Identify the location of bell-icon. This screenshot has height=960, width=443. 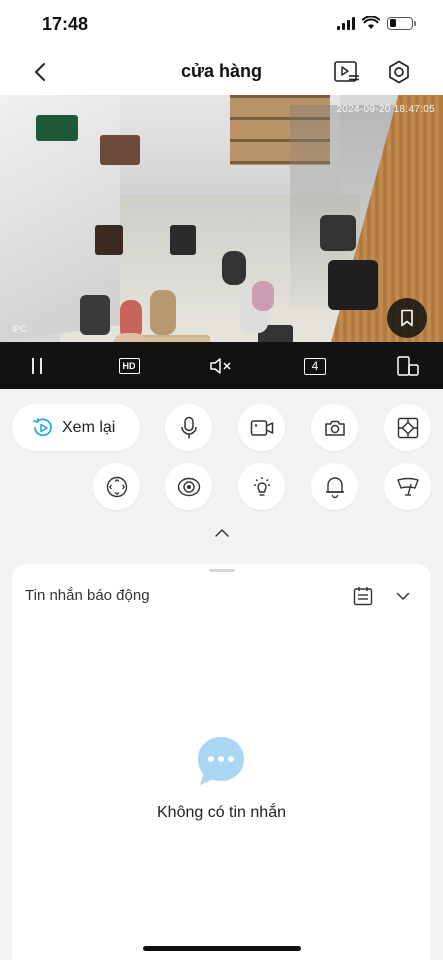
(334, 487).